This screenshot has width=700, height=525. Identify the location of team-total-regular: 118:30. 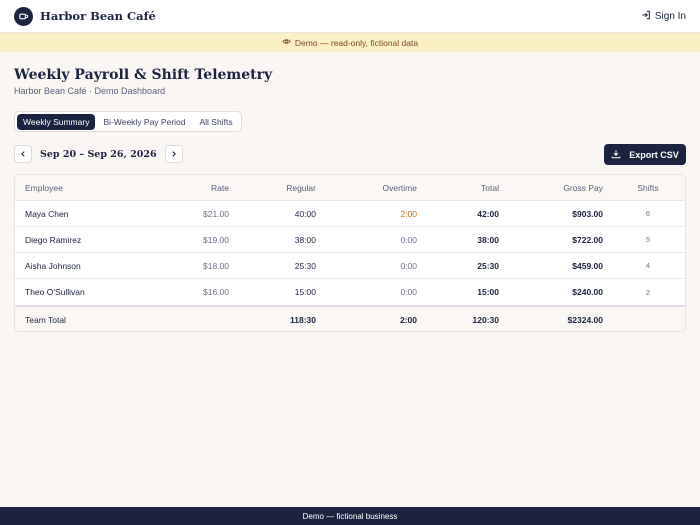
(303, 320).